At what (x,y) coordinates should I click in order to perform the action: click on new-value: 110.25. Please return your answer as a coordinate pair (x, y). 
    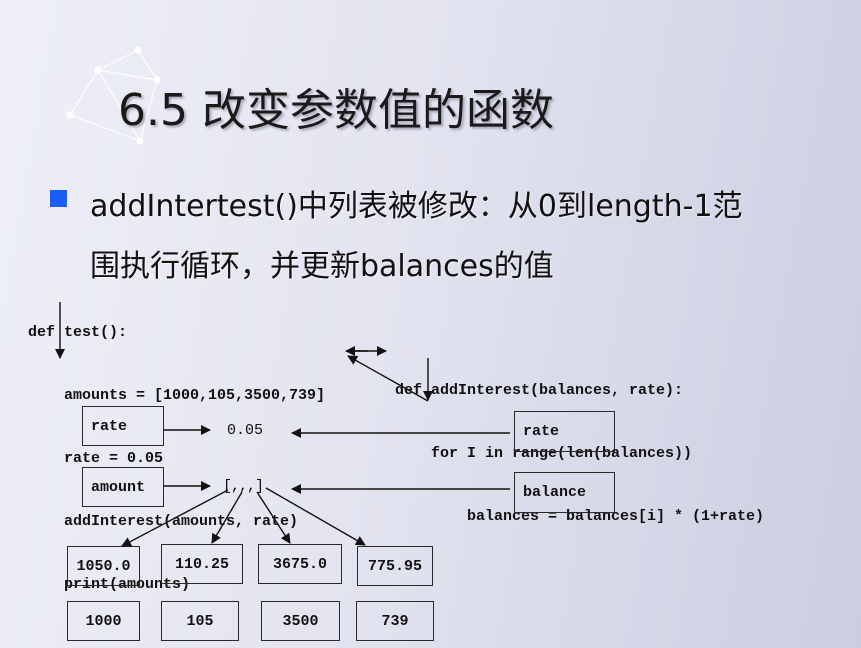
    Looking at the image, I should click on (201, 564).